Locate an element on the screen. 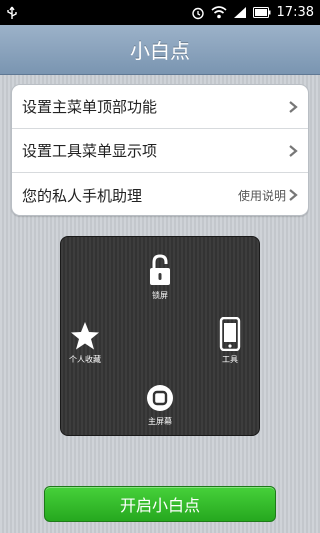 This screenshot has height=533, width=320. page-title: 小白点 is located at coordinates (160, 51).